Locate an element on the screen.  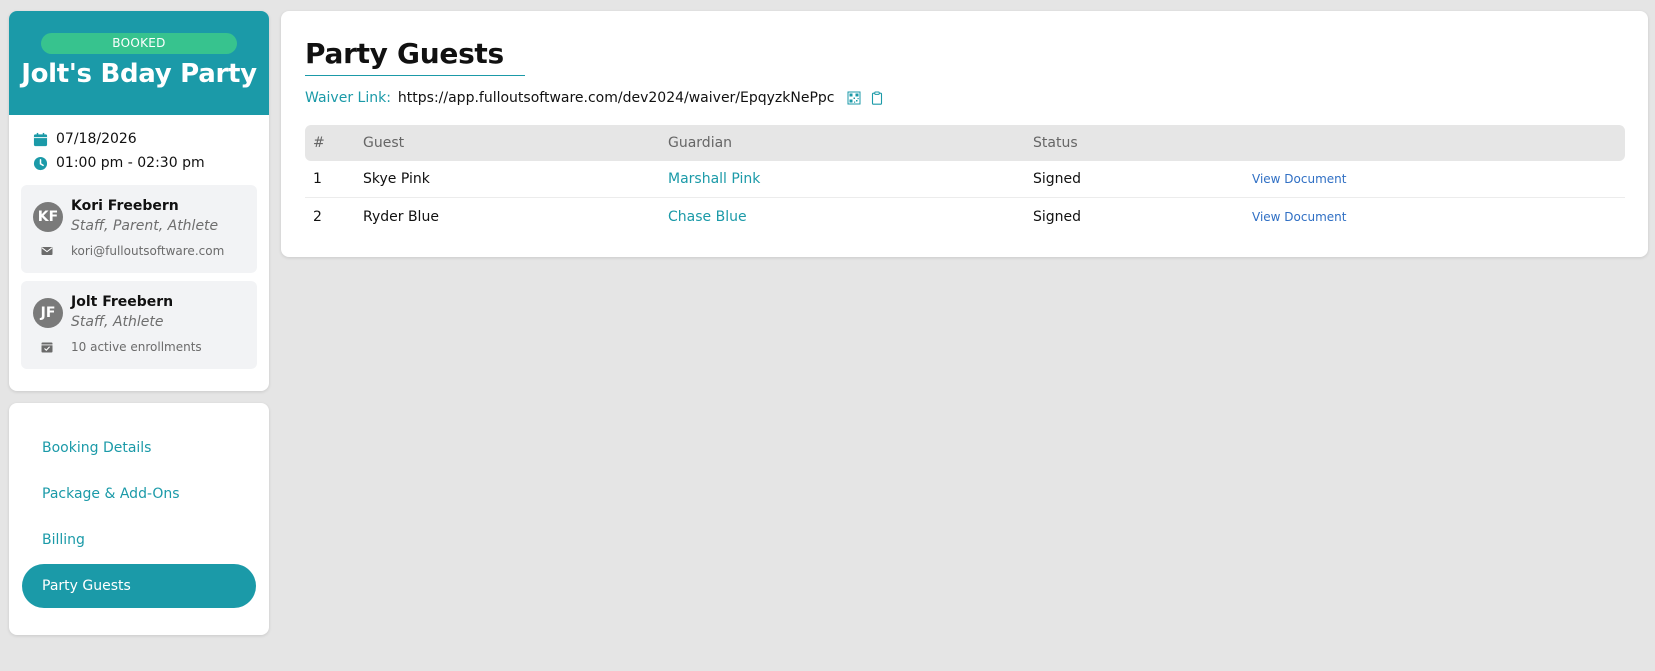
qr-code-icon is located at coordinates (854, 98).